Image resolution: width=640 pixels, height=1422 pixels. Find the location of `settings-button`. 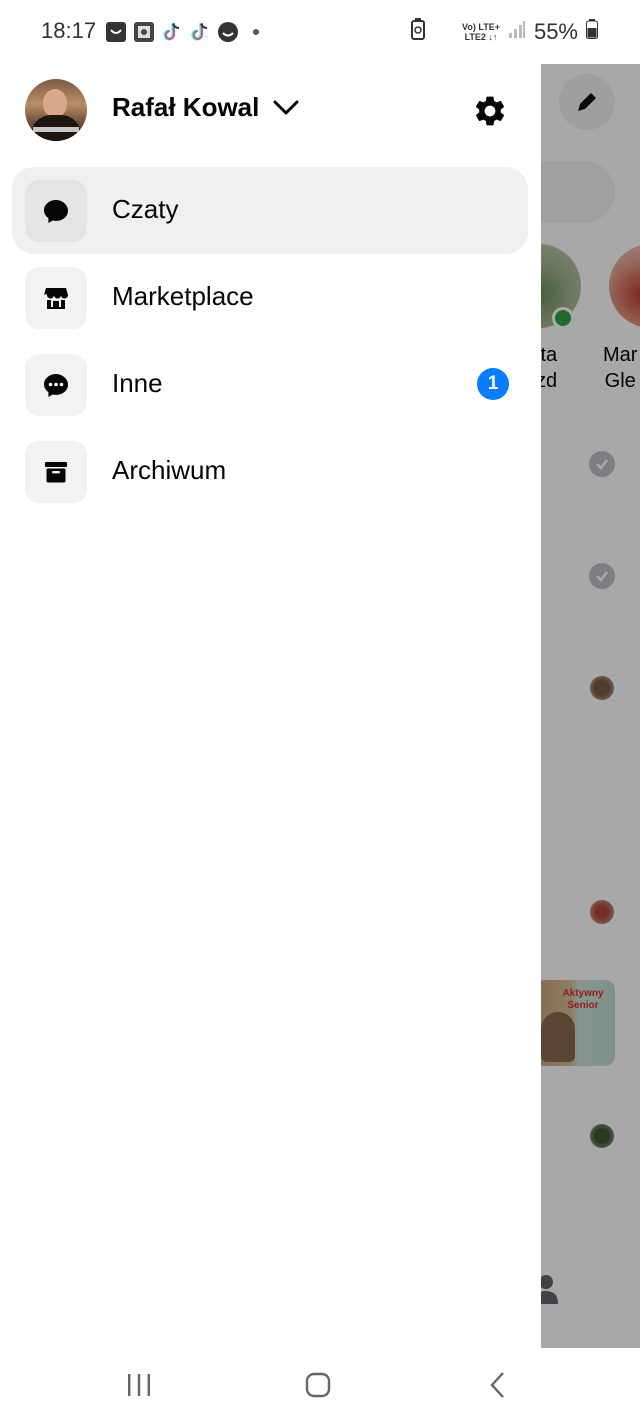

settings-button is located at coordinates (490, 111).